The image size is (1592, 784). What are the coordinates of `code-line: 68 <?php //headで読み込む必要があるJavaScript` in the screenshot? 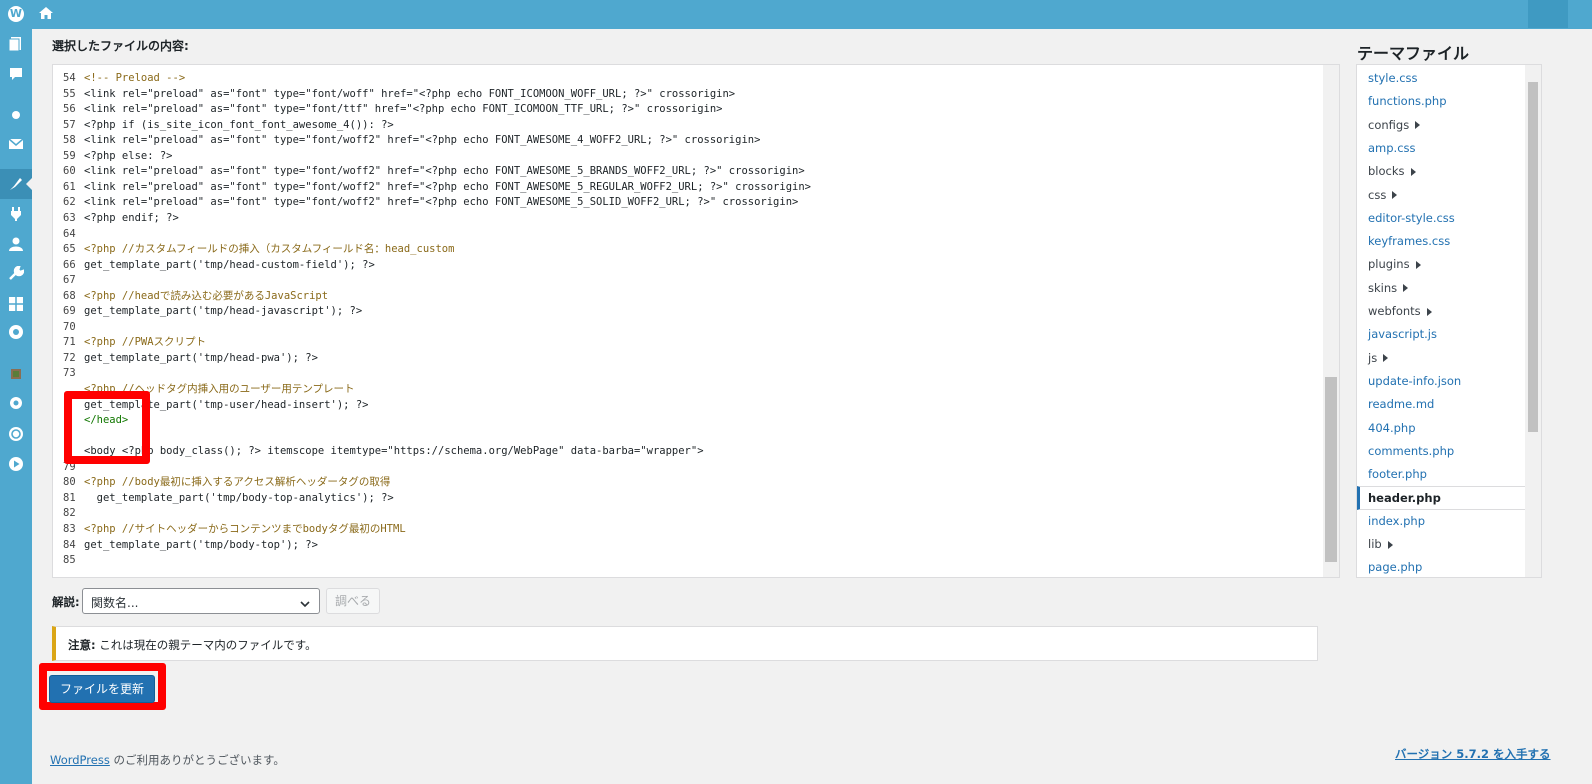 It's located at (195, 296).